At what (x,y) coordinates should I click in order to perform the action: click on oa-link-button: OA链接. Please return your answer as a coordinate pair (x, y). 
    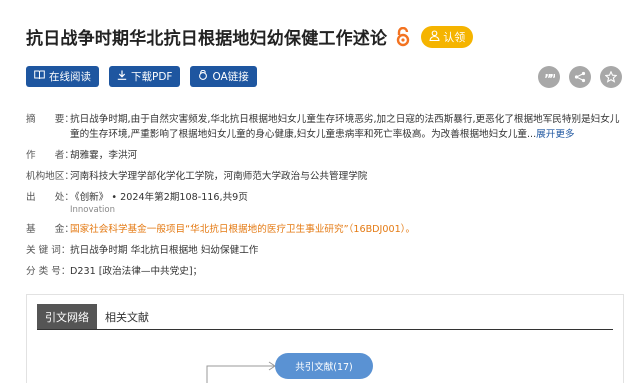
    Looking at the image, I should click on (223, 76).